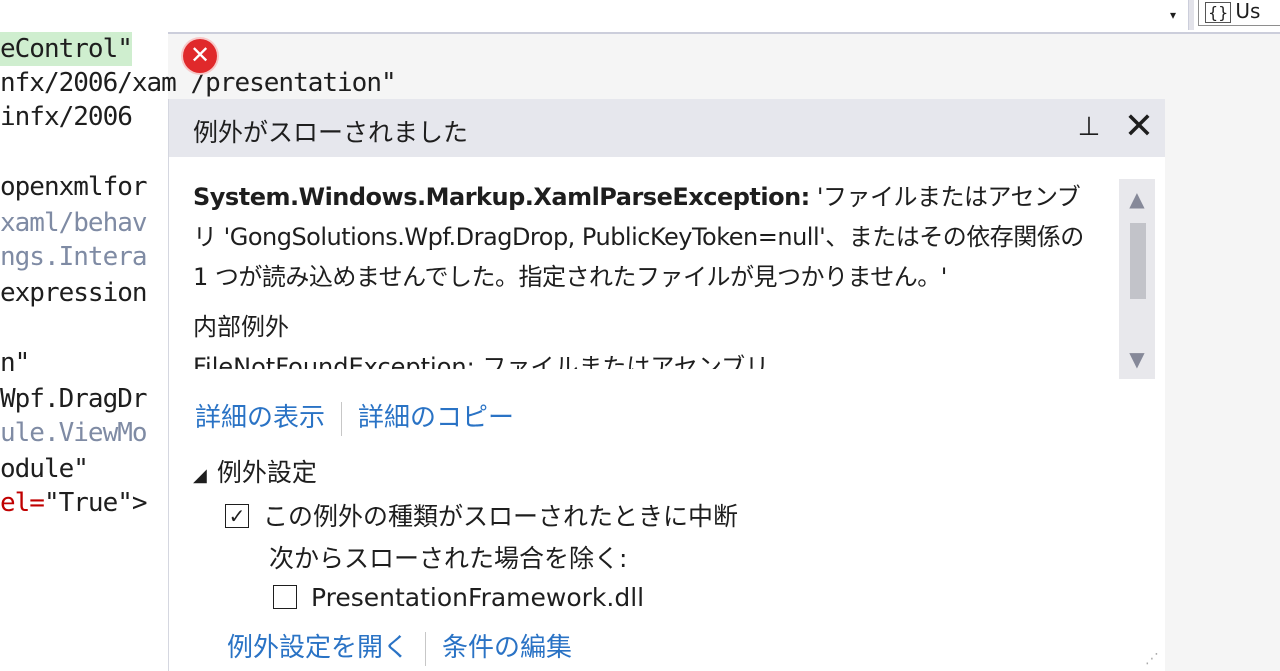  Describe the element at coordinates (44, 469) in the screenshot. I see `code-line: odule"` at that location.